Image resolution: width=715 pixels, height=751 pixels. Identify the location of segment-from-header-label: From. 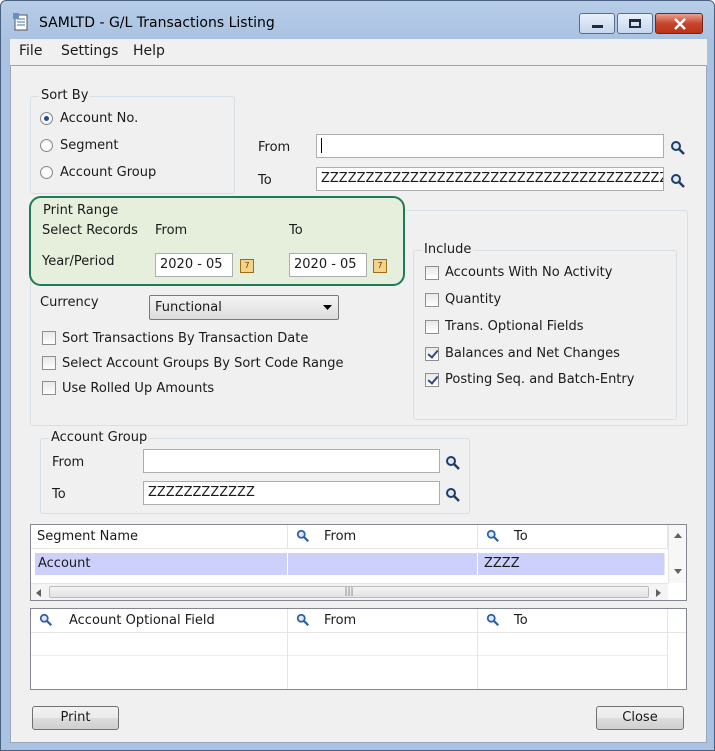
(340, 536).